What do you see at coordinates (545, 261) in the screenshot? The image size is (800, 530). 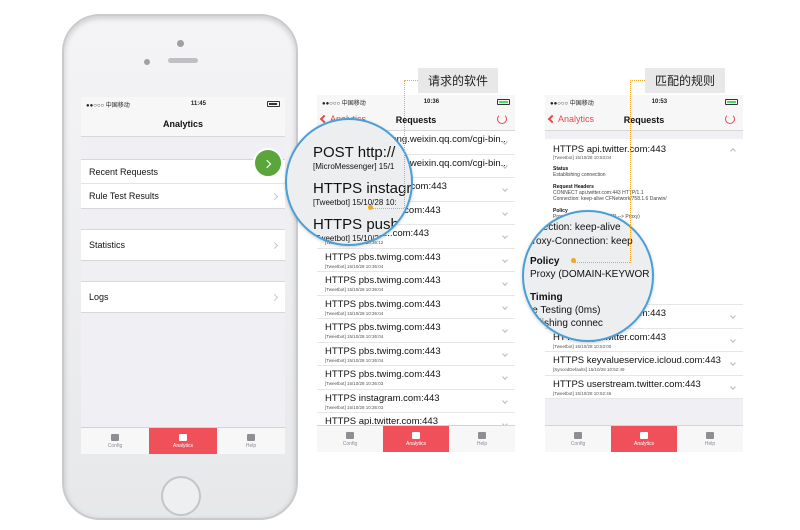 I see `zoom-line: Policy` at bounding box center [545, 261].